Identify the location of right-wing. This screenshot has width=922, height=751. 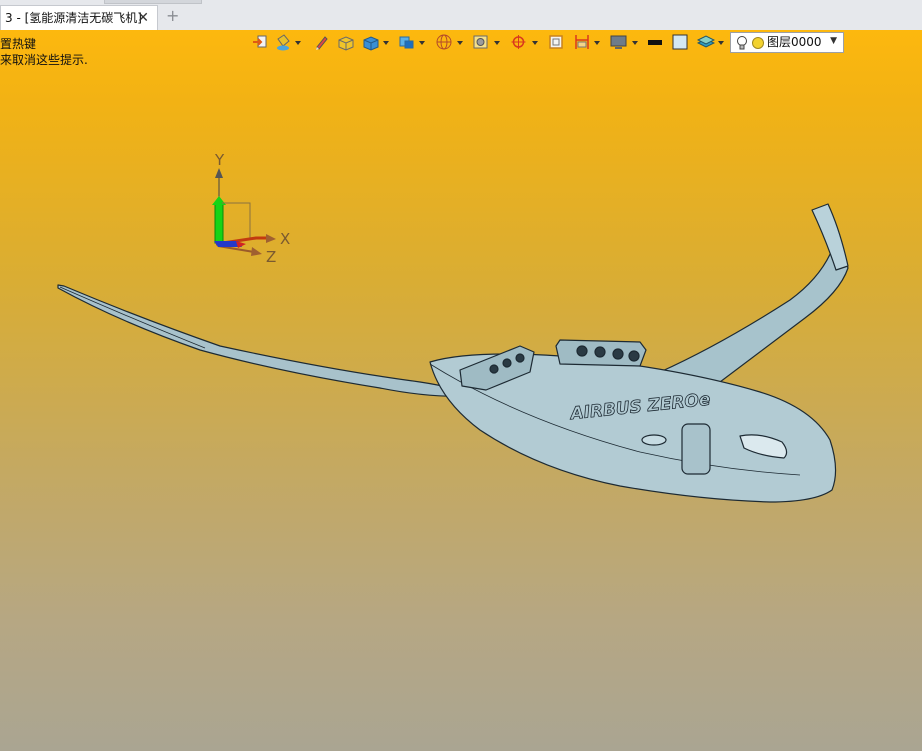
(754, 310).